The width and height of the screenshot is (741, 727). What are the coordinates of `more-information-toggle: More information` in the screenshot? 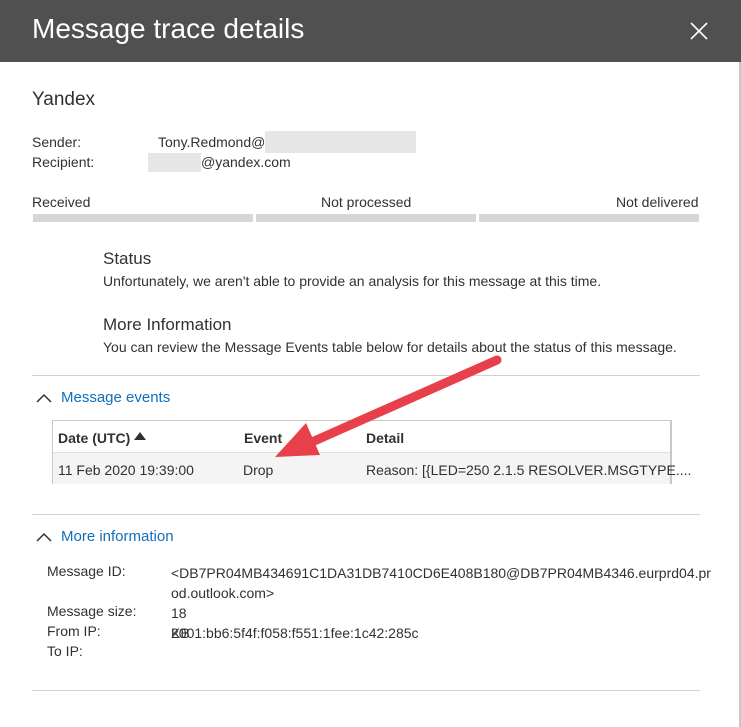 It's located at (105, 536).